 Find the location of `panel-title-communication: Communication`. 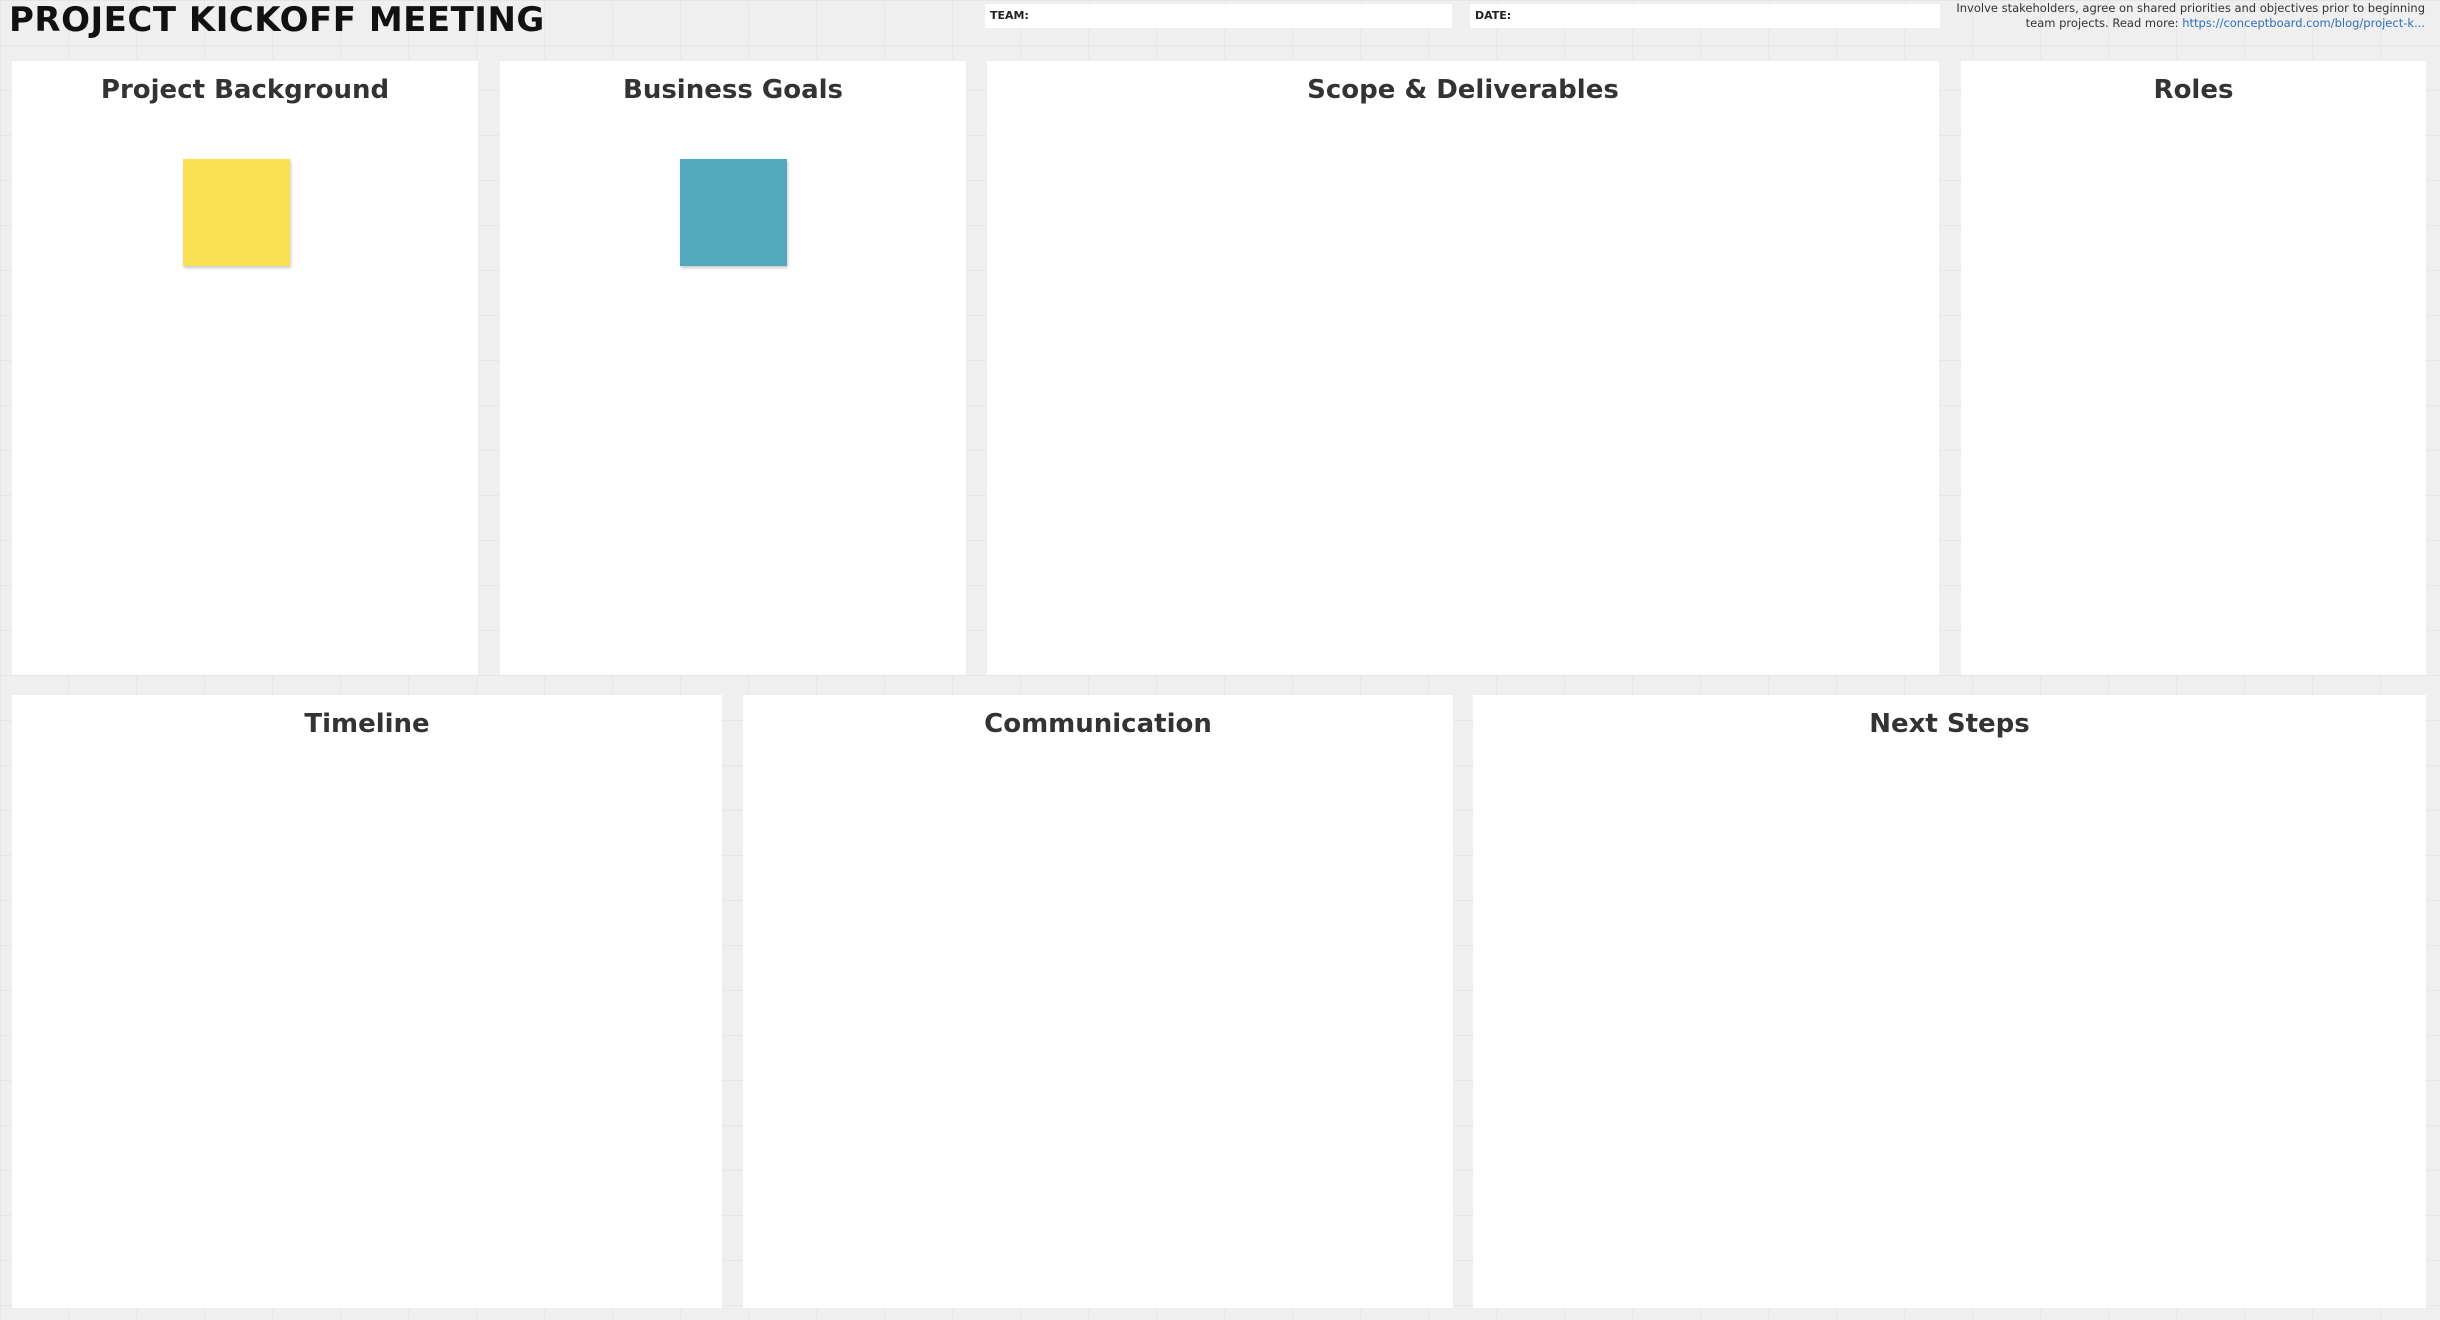

panel-title-communication: Communication is located at coordinates (1098, 724).